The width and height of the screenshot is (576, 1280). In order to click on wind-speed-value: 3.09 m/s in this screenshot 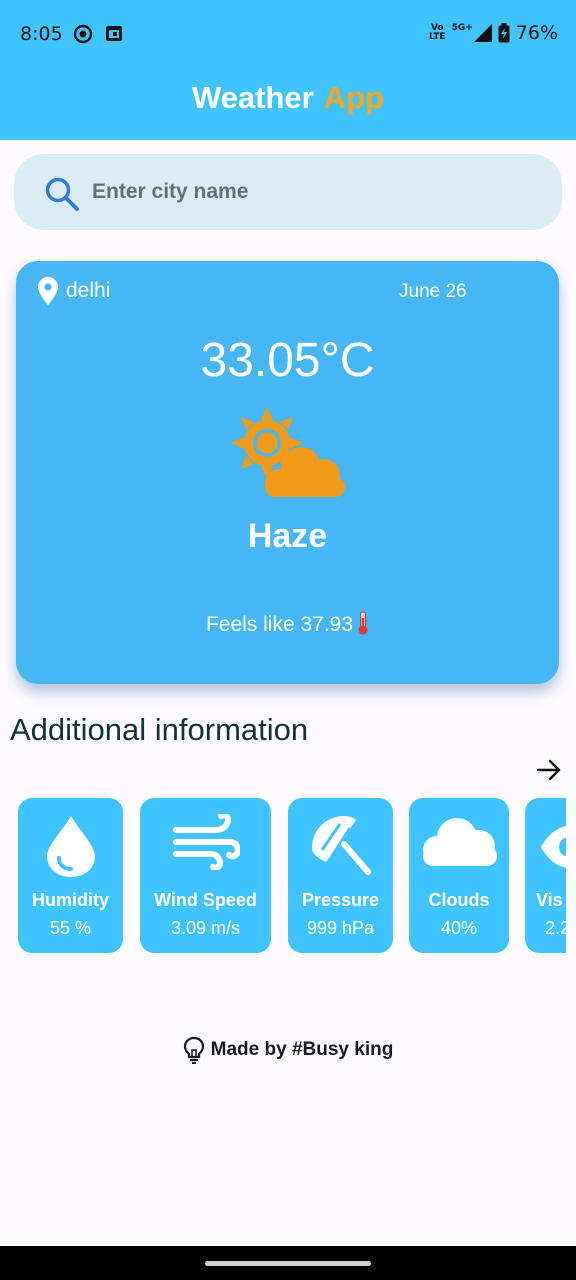, I will do `click(205, 928)`.